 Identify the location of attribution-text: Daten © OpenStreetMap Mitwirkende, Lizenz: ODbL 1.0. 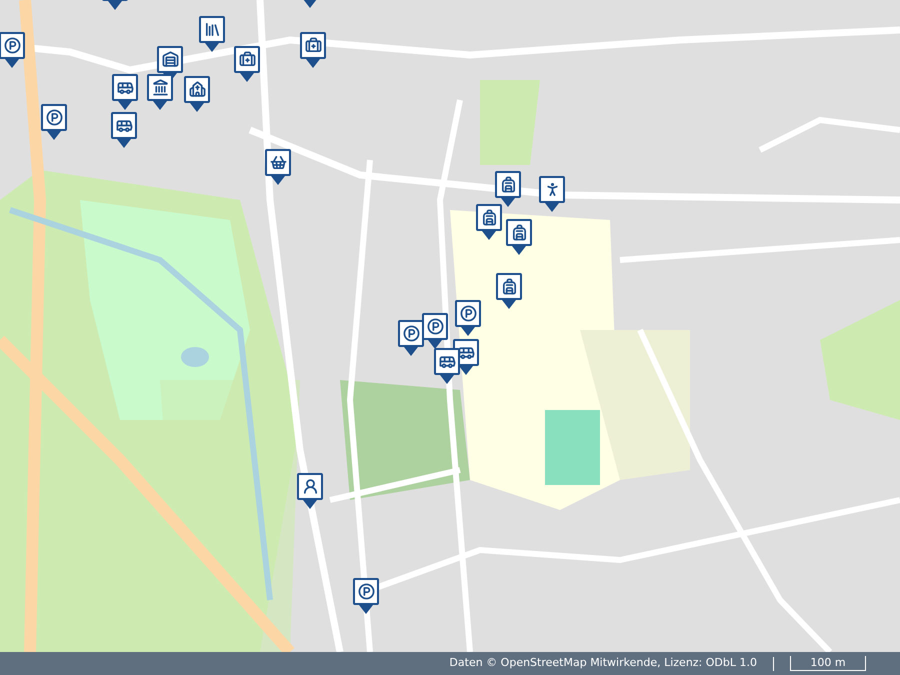
(603, 663).